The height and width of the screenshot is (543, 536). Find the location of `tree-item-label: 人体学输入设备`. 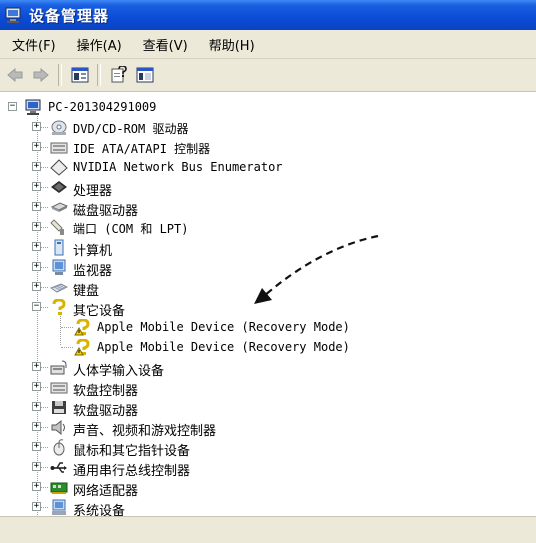

tree-item-label: 人体学输入设备 is located at coordinates (119, 371).